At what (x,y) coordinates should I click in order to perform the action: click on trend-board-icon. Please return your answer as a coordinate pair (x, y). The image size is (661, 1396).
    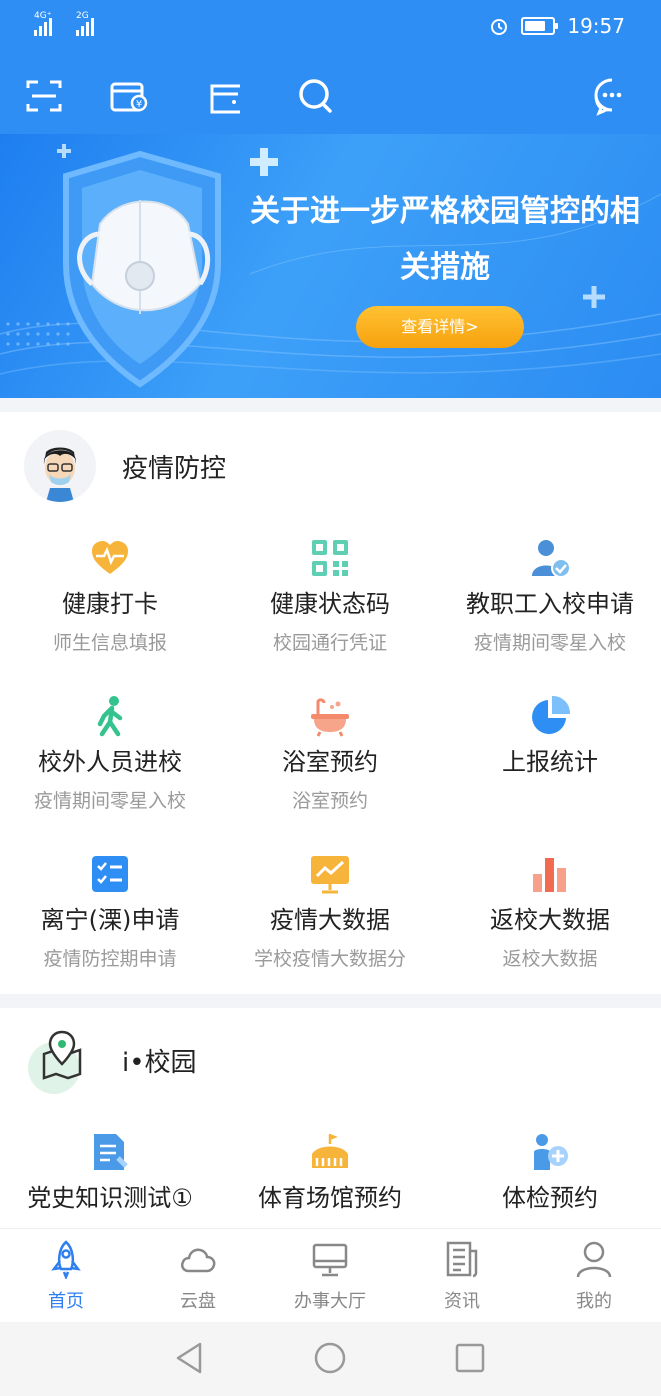
    Looking at the image, I should click on (330, 875).